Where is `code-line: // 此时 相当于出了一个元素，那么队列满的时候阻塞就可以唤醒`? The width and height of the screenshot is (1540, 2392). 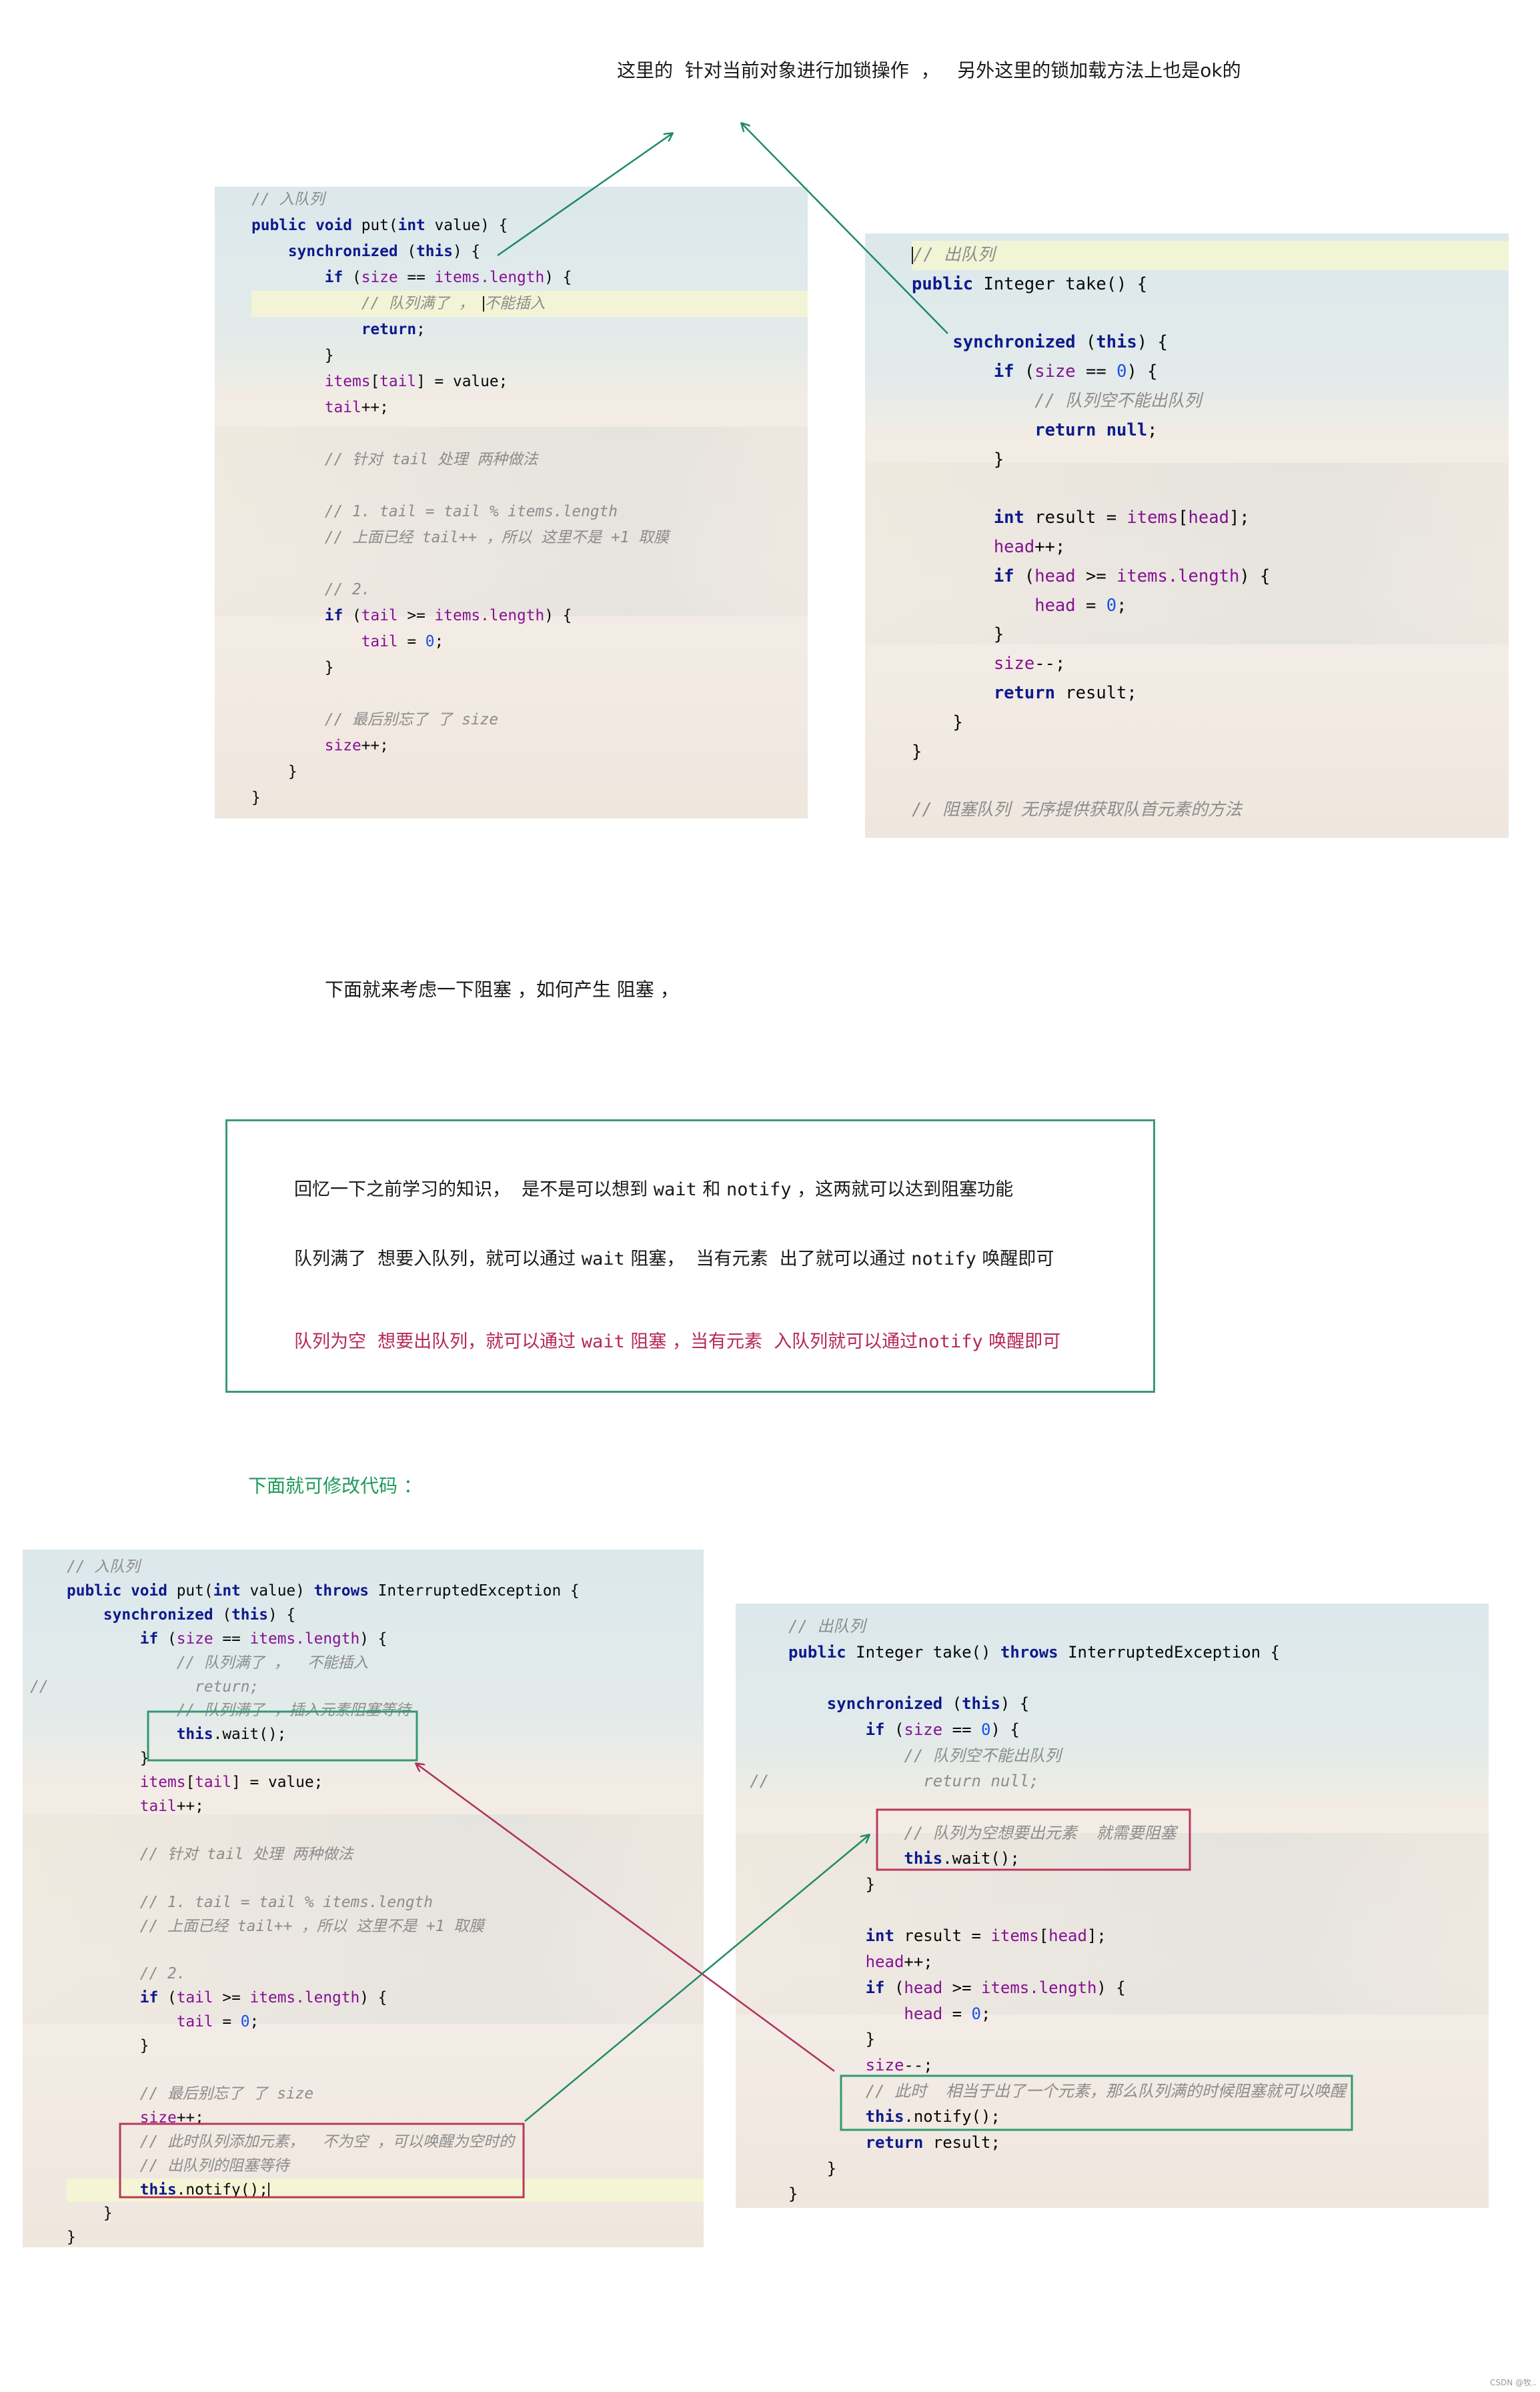 code-line: // 此时 相当于出了一个元素，那么队列满的时候阻塞就可以唤醒 is located at coordinates (1138, 2091).